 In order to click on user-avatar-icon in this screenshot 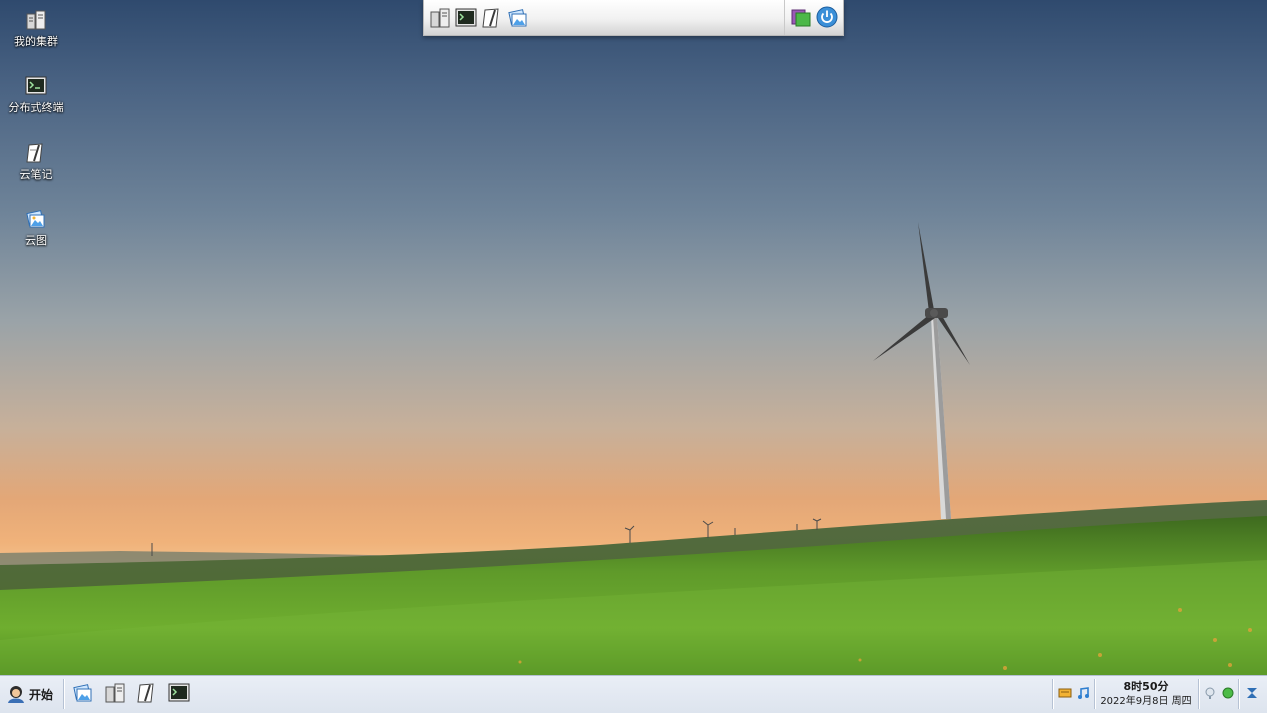, I will do `click(16, 694)`.